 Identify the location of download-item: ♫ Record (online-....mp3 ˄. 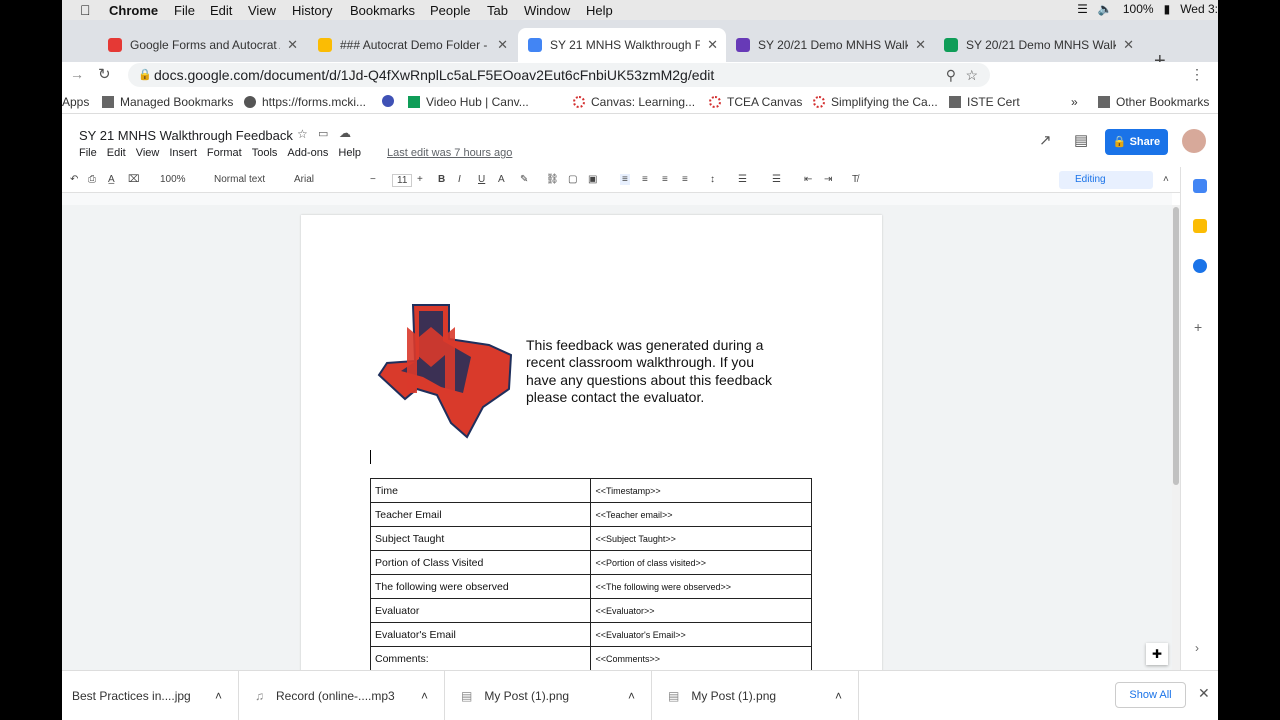
(342, 695).